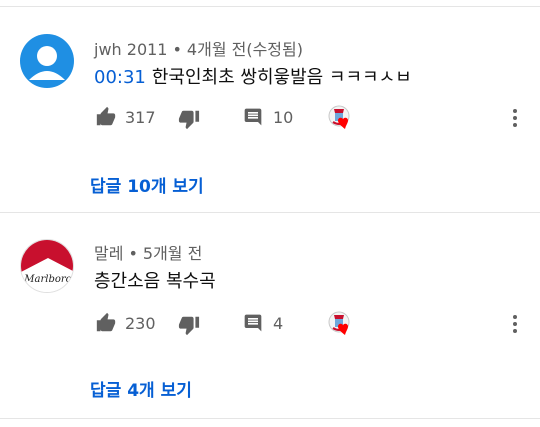 This screenshot has height=427, width=540. Describe the element at coordinates (47, 279) in the screenshot. I see `avatar-logo-text: Marlboro` at that location.